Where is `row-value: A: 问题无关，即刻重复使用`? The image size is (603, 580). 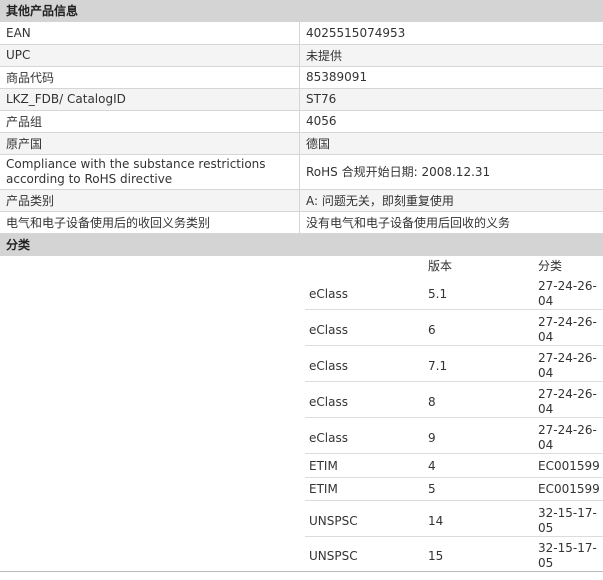
row-value: A: 问题无关，即刻重复使用 is located at coordinates (451, 200).